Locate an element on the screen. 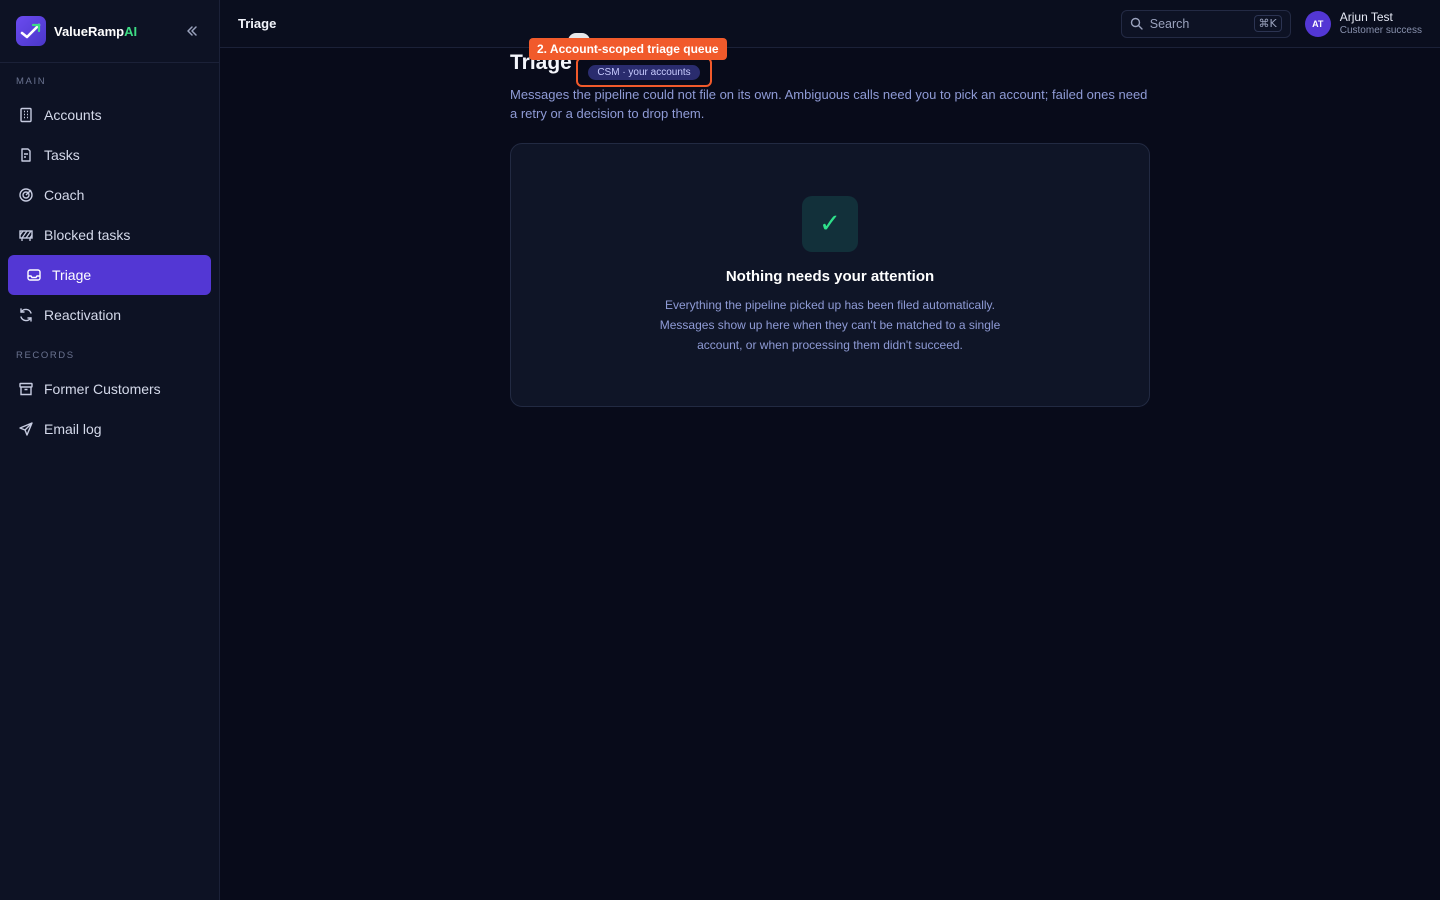  sidebar-item-label: Triage is located at coordinates (72, 275).